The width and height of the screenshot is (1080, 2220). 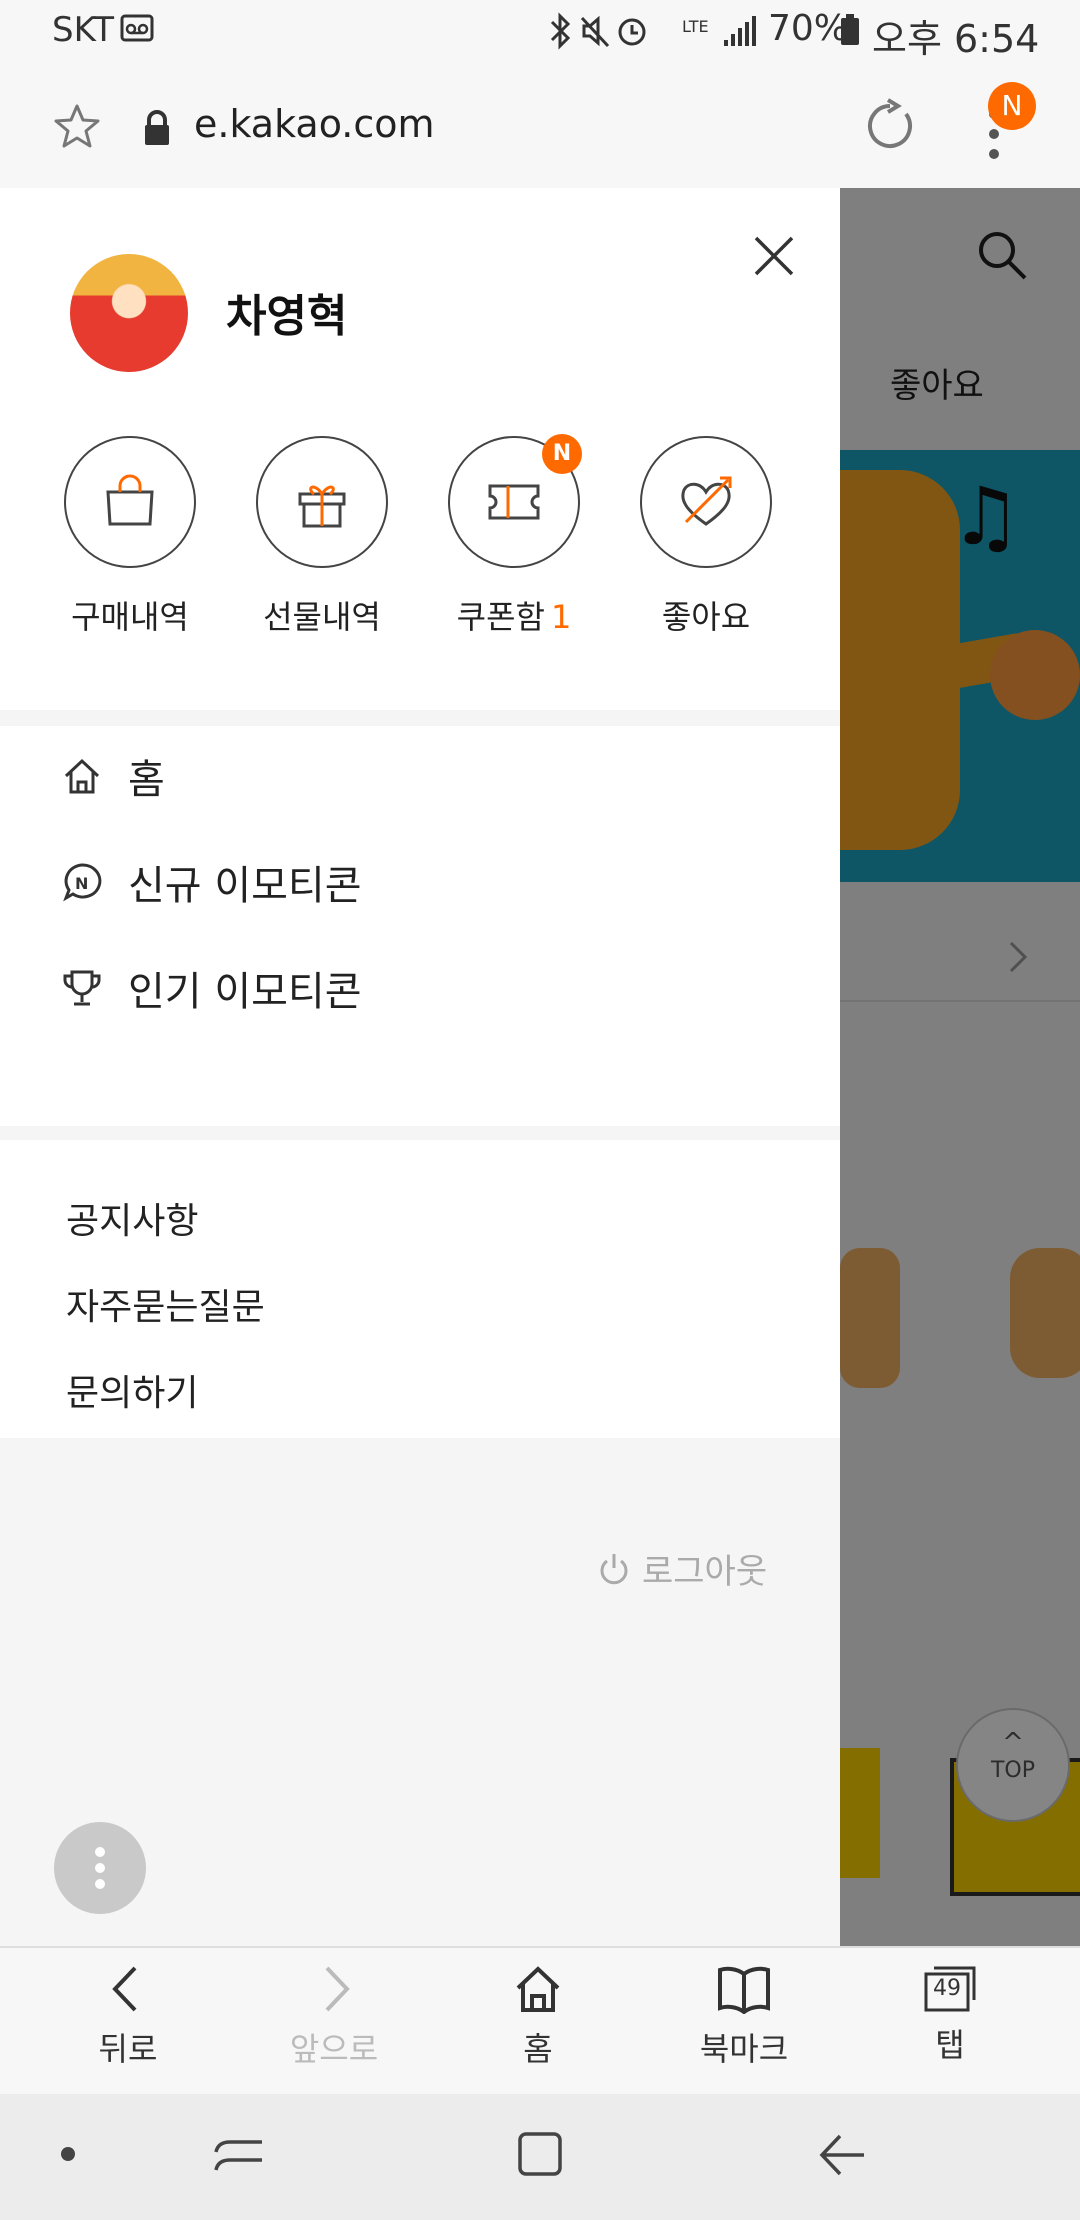 I want to click on nav-item-popular-emoticons: 인기 이모티콘, so click(x=212, y=988).